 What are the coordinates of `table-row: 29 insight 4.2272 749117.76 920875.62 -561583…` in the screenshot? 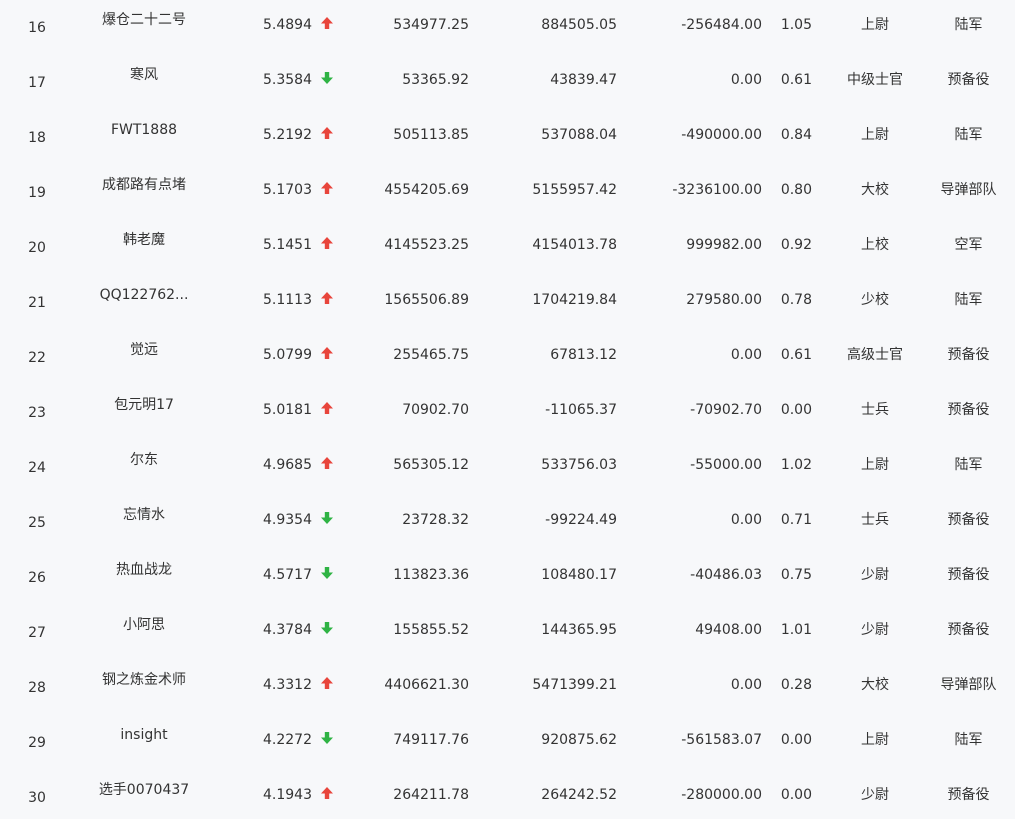 It's located at (507, 739).